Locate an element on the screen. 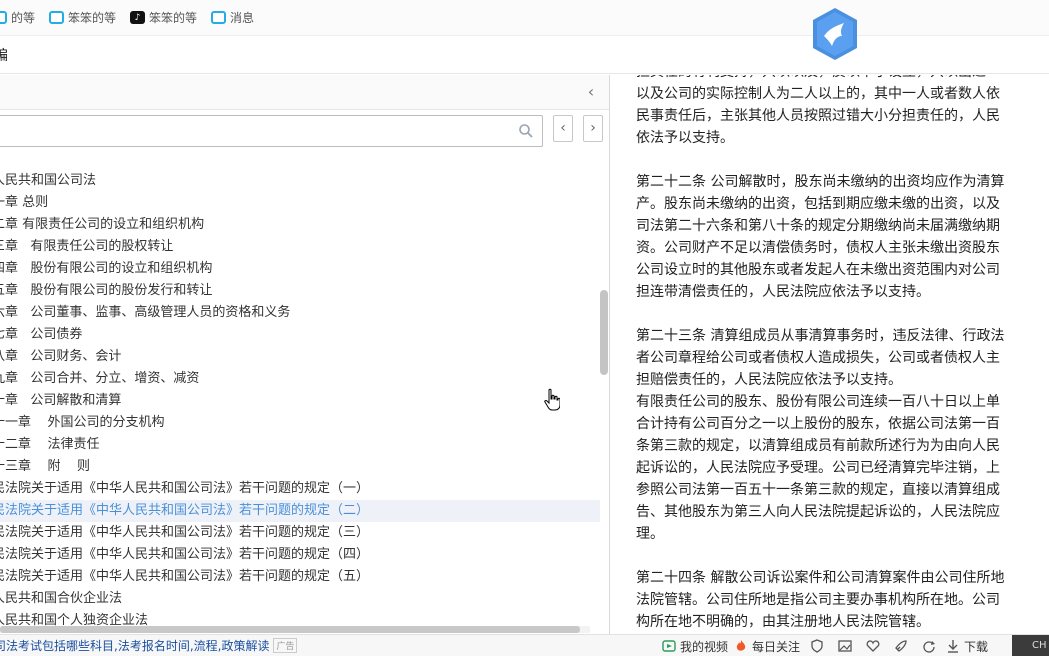  search-icon is located at coordinates (526, 131).